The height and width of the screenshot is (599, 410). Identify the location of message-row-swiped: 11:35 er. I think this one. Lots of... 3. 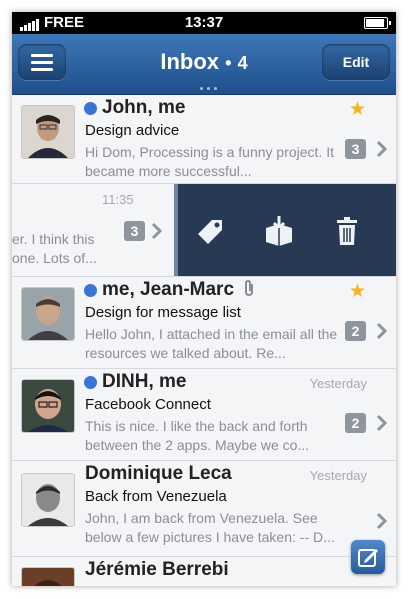
(204, 230).